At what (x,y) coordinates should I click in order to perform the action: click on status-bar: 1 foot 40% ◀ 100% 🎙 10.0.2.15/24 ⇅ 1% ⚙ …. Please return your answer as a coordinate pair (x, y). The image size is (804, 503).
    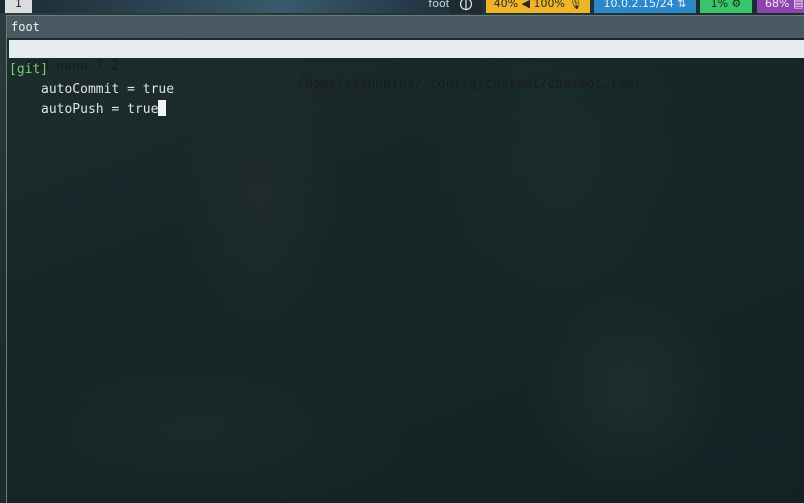
    Looking at the image, I should click on (402, 6).